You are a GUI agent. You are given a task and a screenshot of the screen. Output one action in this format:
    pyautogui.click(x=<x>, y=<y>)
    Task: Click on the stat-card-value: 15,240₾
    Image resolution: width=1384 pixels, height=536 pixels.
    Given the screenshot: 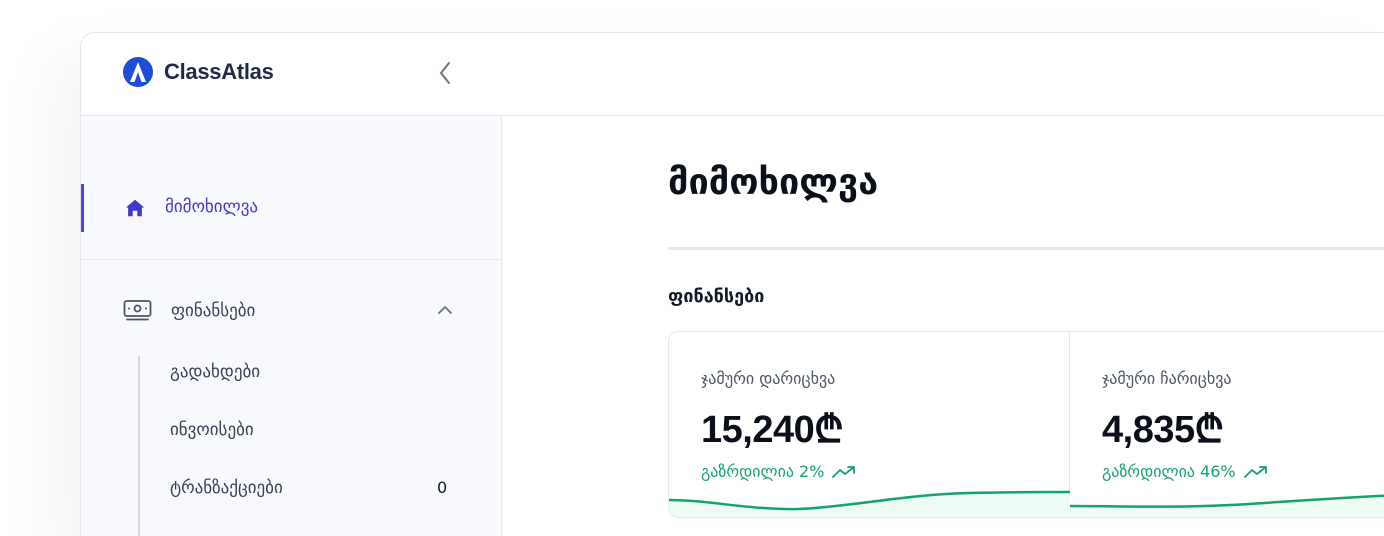 What is the action you would take?
    pyautogui.click(x=772, y=430)
    